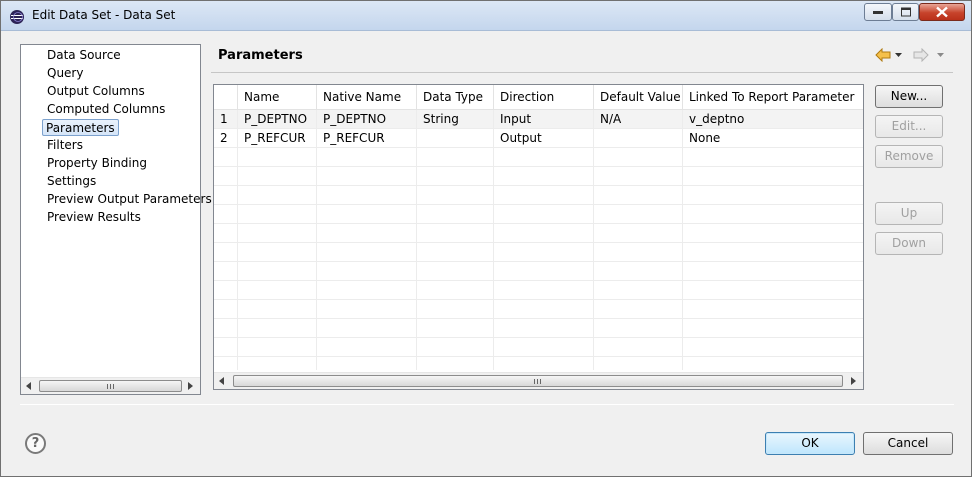  Describe the element at coordinates (638, 119) in the screenshot. I see `cell-default-value: N/A` at that location.